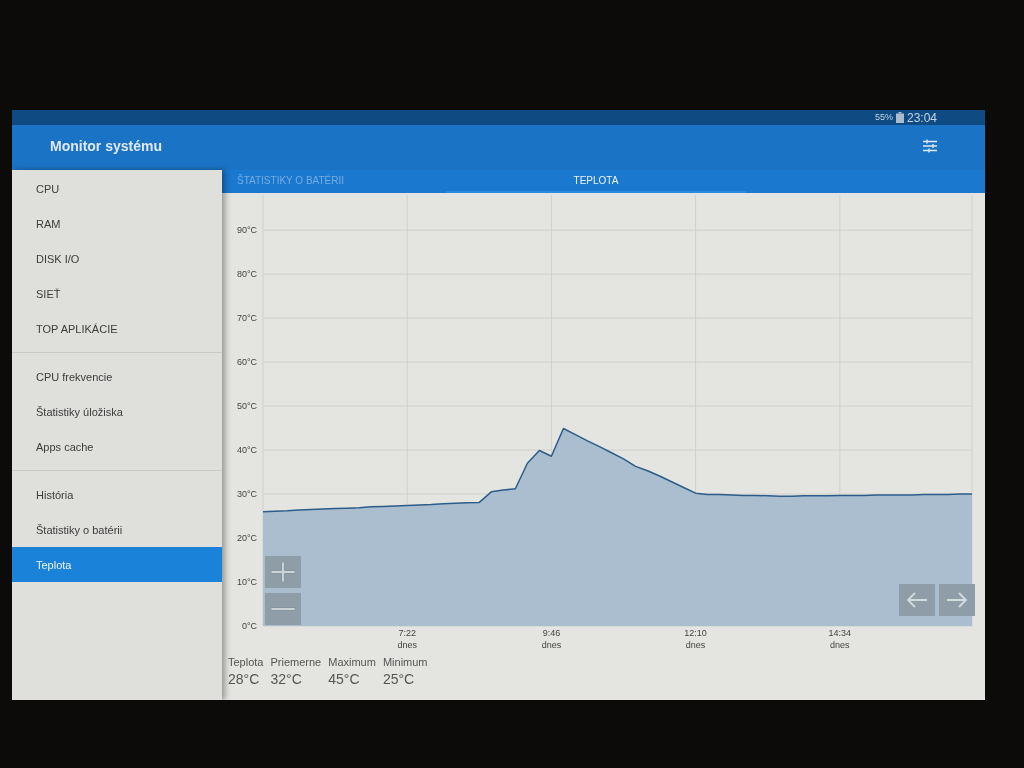 The image size is (1024, 768). Describe the element at coordinates (286, 679) in the screenshot. I see `stat-value: 32°C` at that location.